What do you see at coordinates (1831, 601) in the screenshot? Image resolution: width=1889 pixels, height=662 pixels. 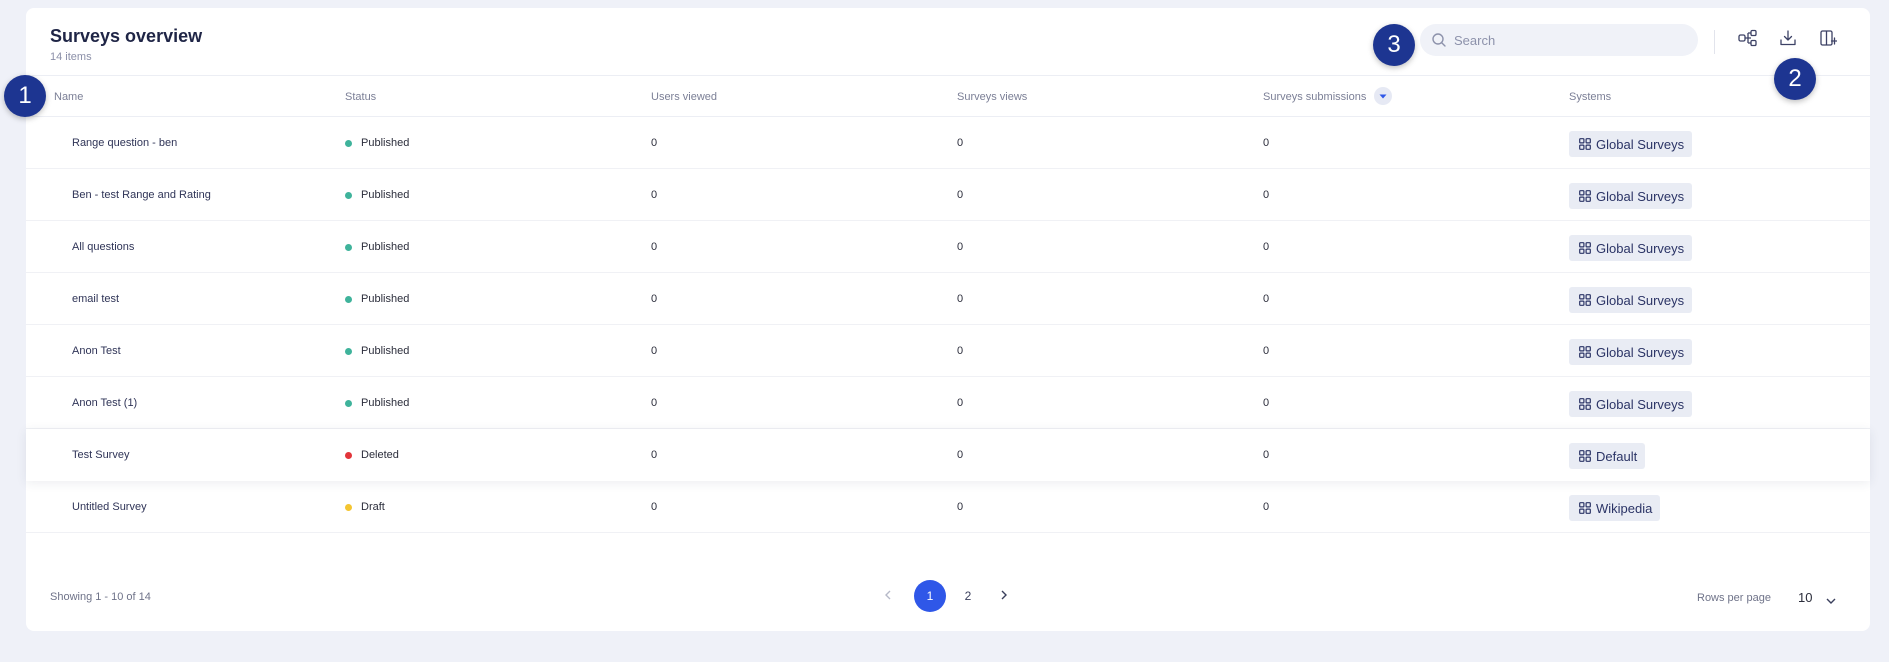 I see `chevron-down-icon` at bounding box center [1831, 601].